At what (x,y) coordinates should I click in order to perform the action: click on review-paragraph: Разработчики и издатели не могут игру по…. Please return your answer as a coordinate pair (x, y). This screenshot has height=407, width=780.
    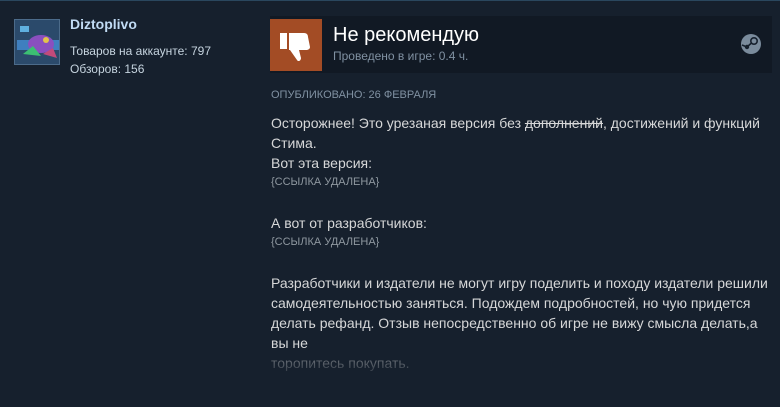
    Looking at the image, I should click on (519, 313).